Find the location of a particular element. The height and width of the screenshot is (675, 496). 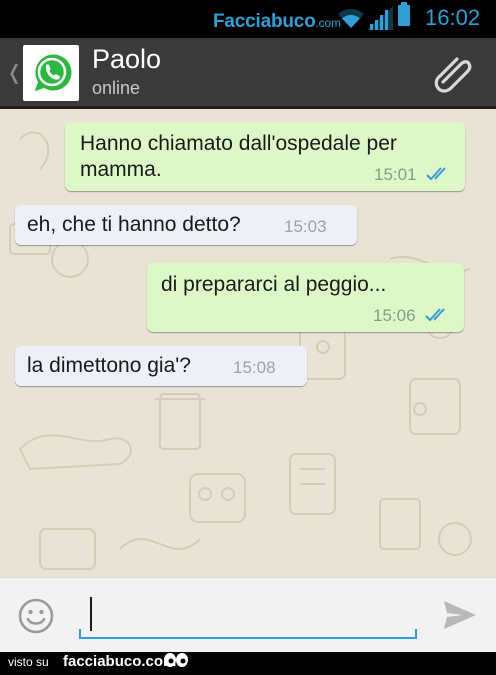

message-text: eh, che ti hanno detto? is located at coordinates (134, 224).